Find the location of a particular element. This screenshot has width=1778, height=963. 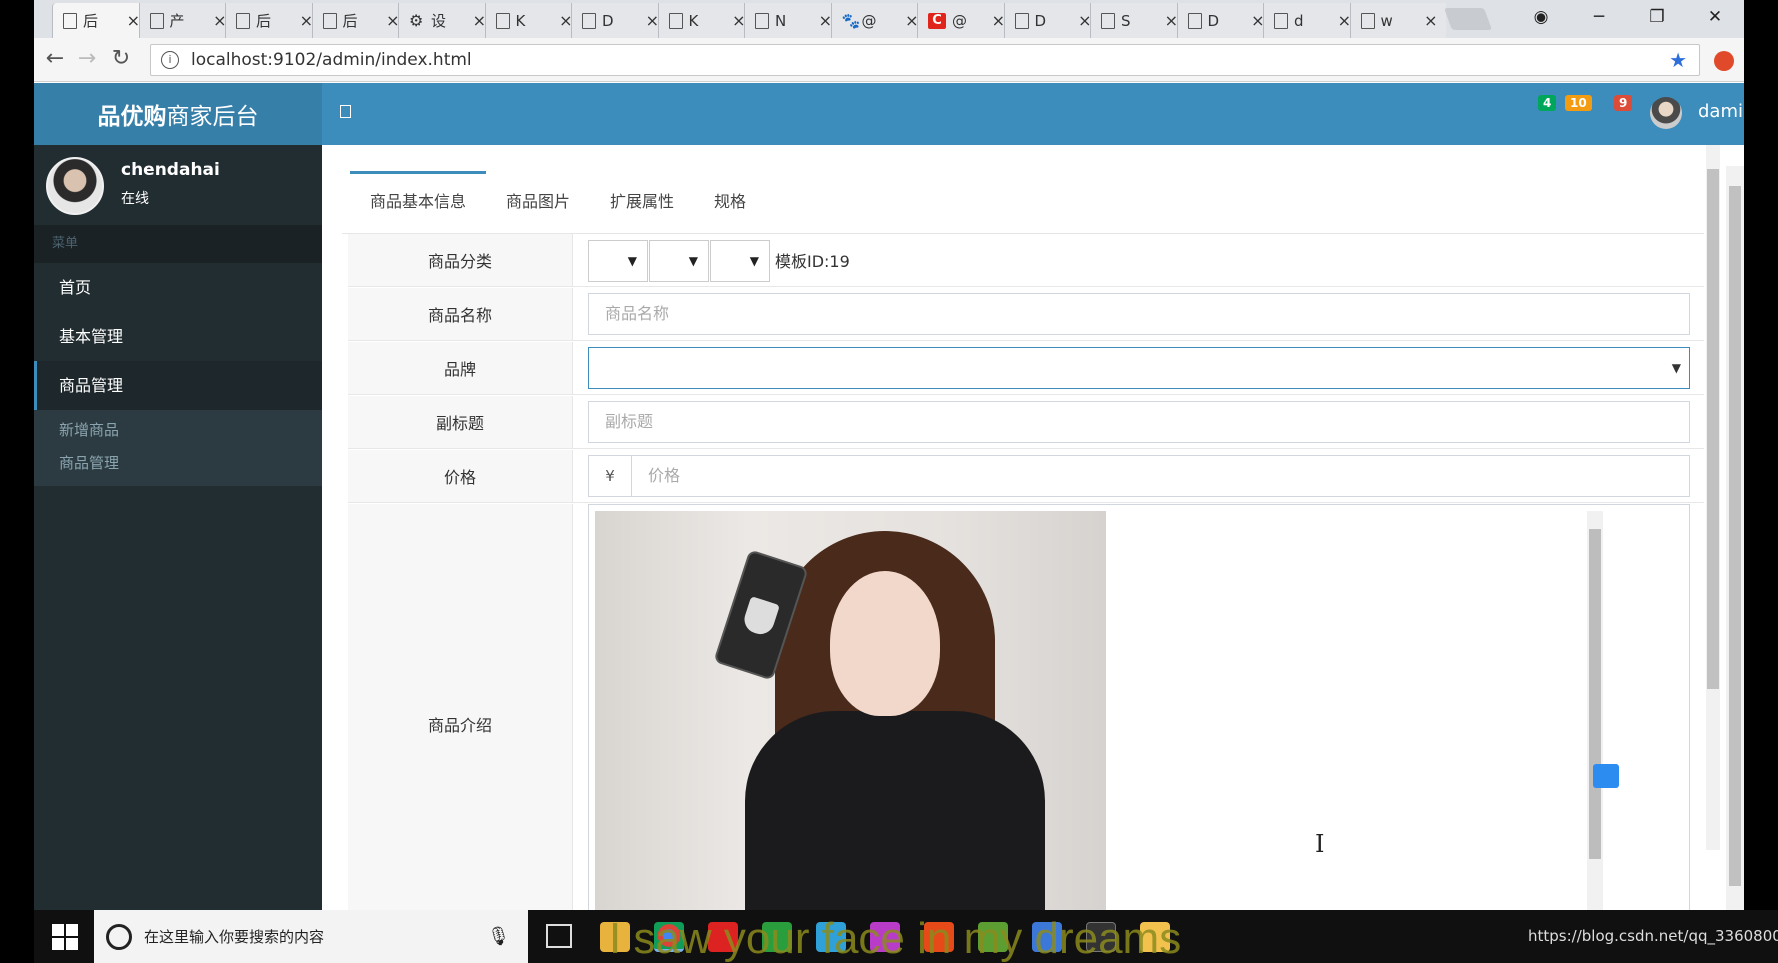

window-controls: ◉ ─ ❐ ✕ is located at coordinates (1628, 17).